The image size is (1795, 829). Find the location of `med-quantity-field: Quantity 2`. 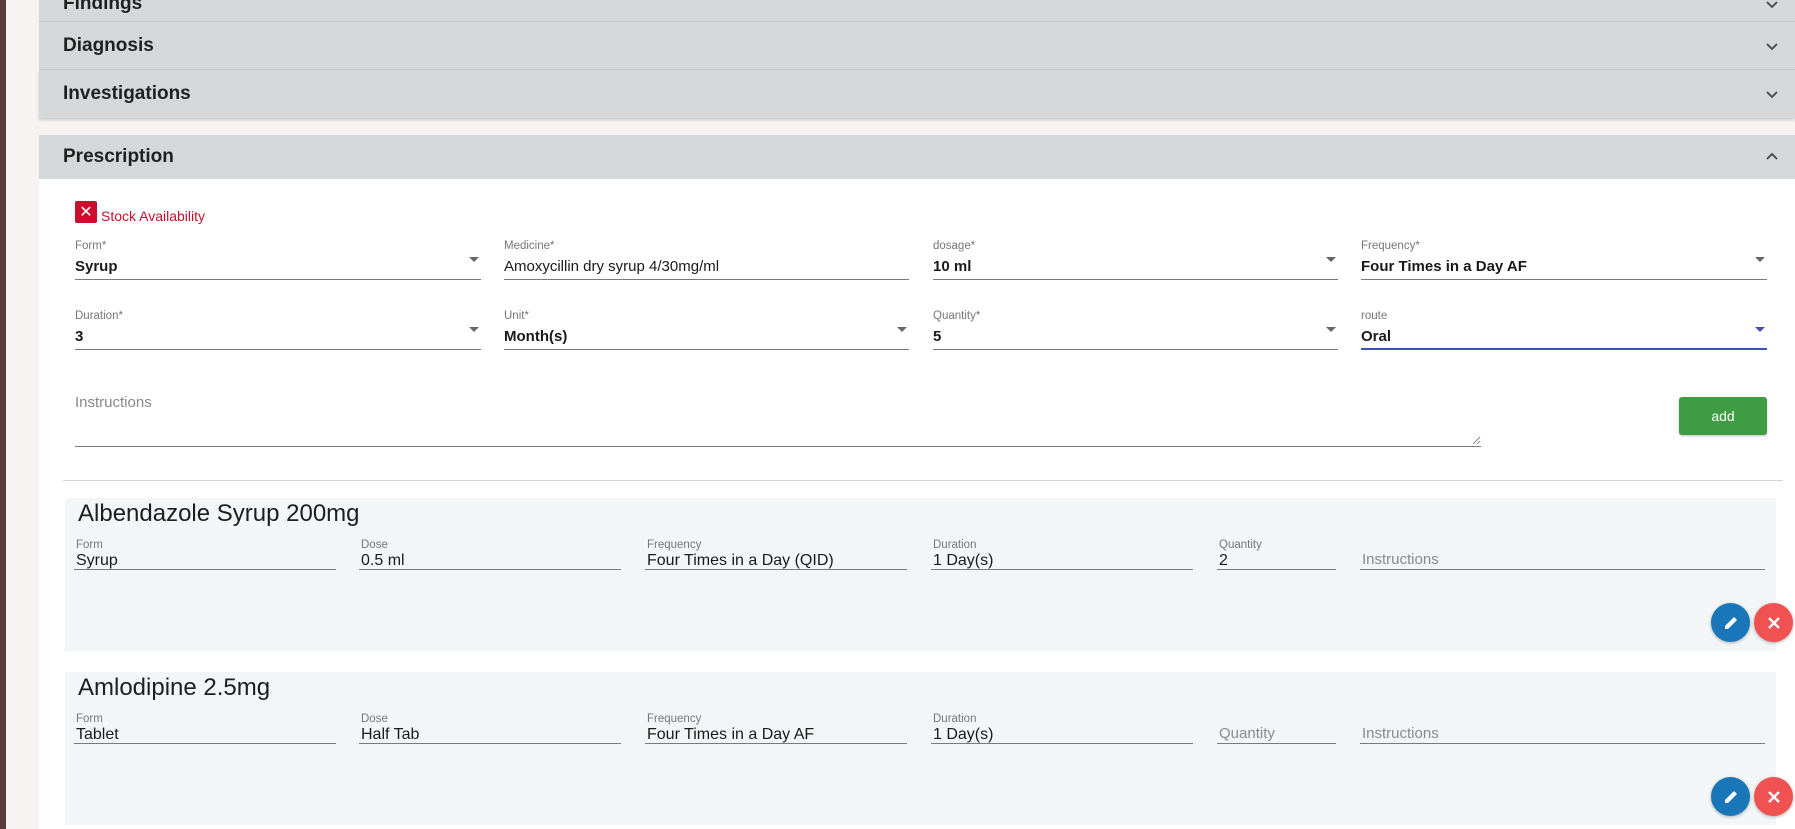

med-quantity-field: Quantity 2 is located at coordinates (1276, 554).